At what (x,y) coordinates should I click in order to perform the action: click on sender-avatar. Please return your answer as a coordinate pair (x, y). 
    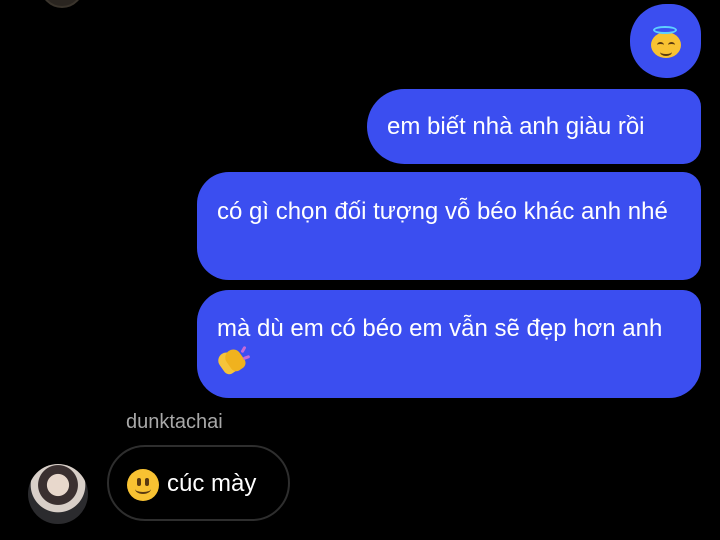
    Looking at the image, I should click on (58, 494).